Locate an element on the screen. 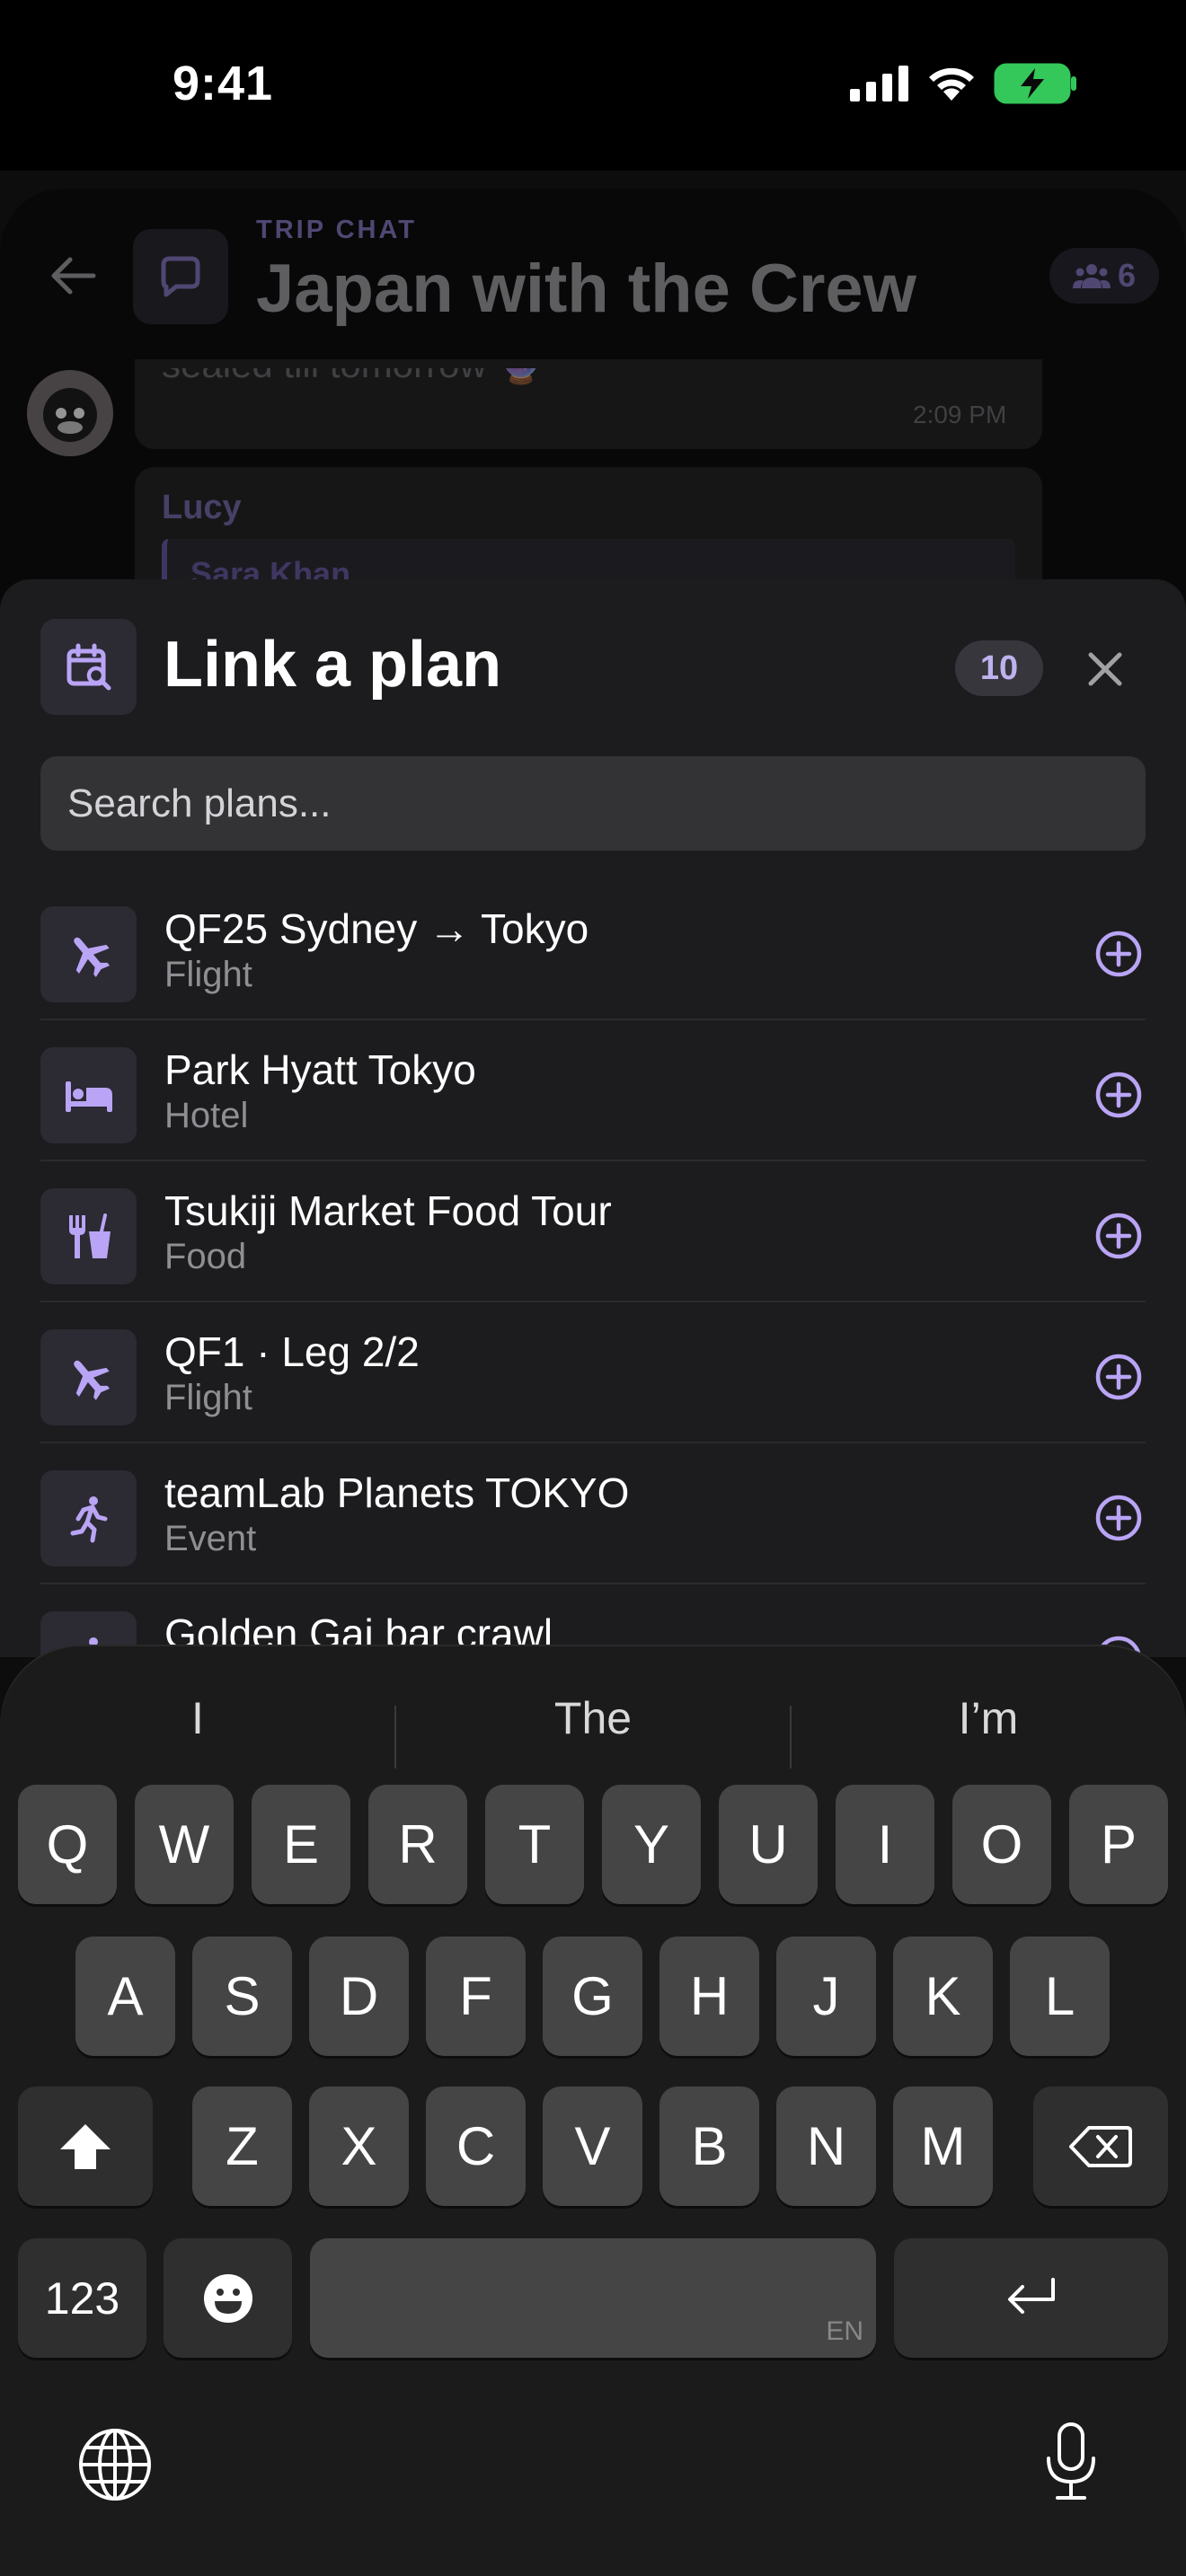  key-f: F is located at coordinates (476, 1996).